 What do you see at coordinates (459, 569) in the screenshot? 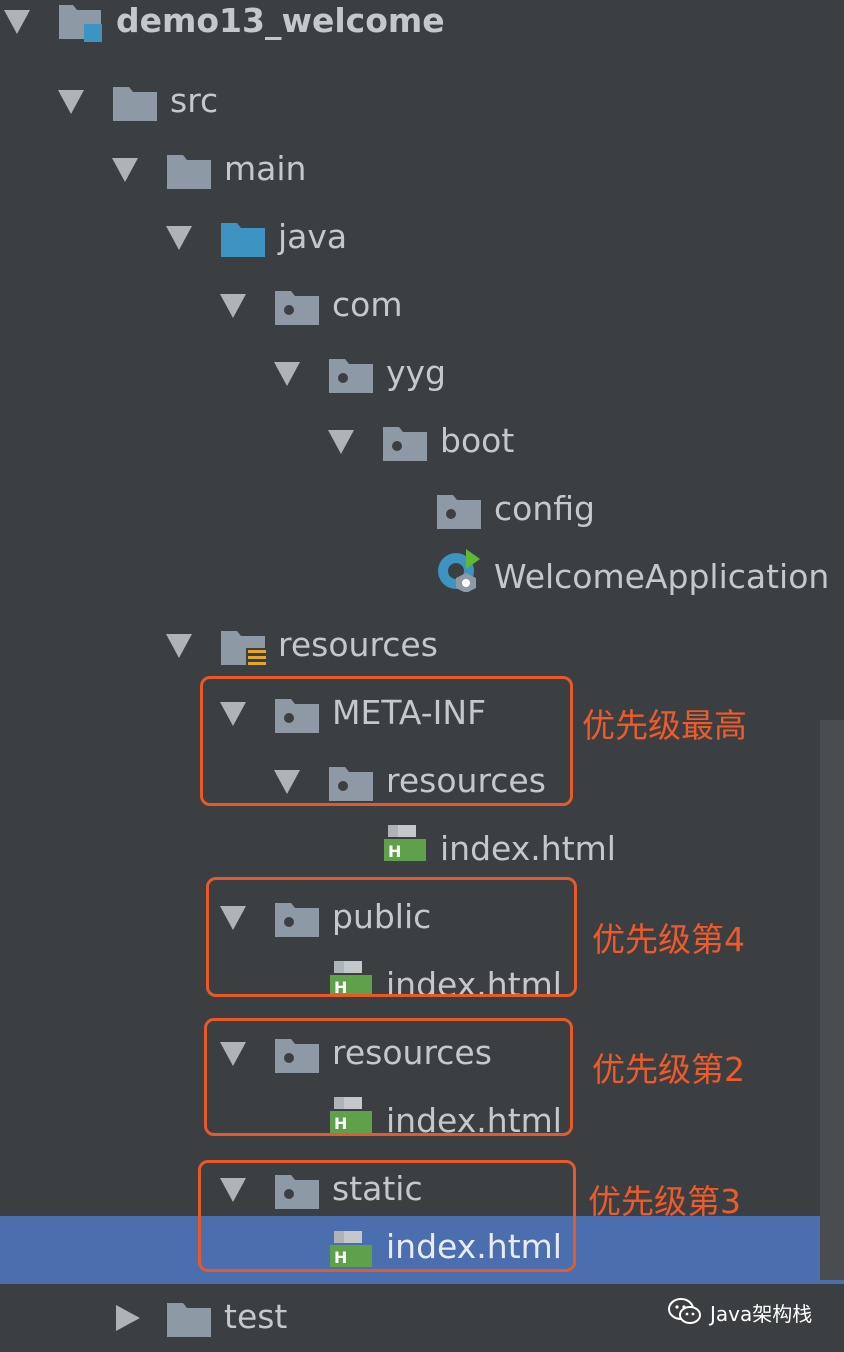
I see `spring-boot-run-icon` at bounding box center [459, 569].